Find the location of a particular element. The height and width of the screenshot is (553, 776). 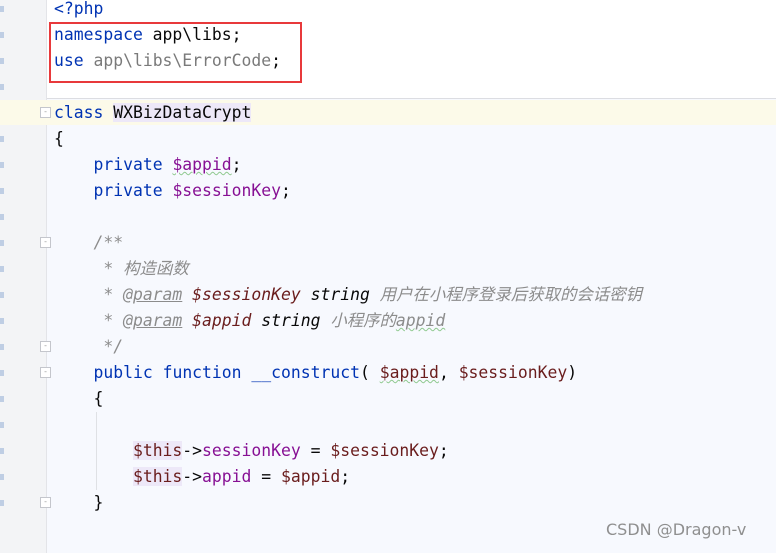

code-line: } is located at coordinates (78, 503).